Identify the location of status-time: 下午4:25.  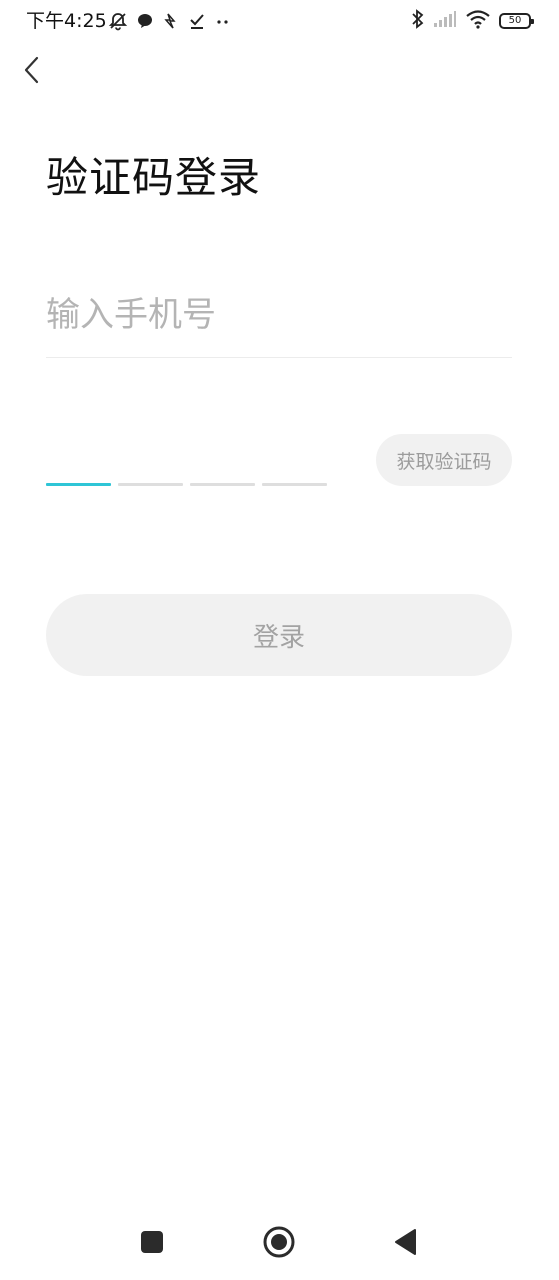
(66, 21).